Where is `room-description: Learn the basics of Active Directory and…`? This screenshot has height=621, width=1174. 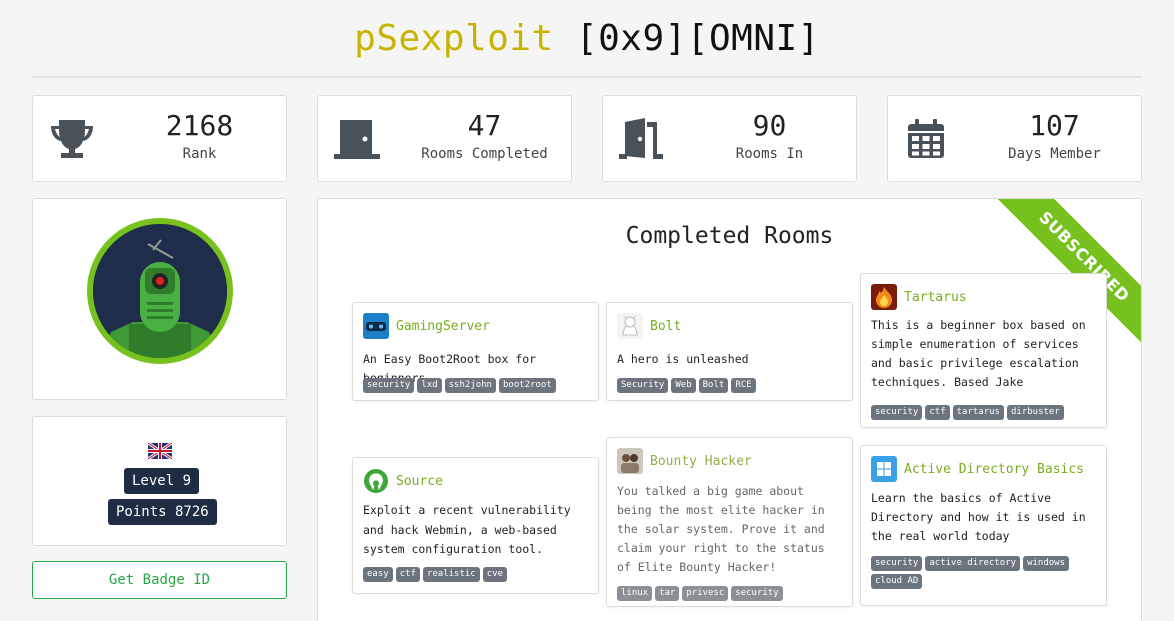
room-description: Learn the basics of Active Directory and… is located at coordinates (978, 517).